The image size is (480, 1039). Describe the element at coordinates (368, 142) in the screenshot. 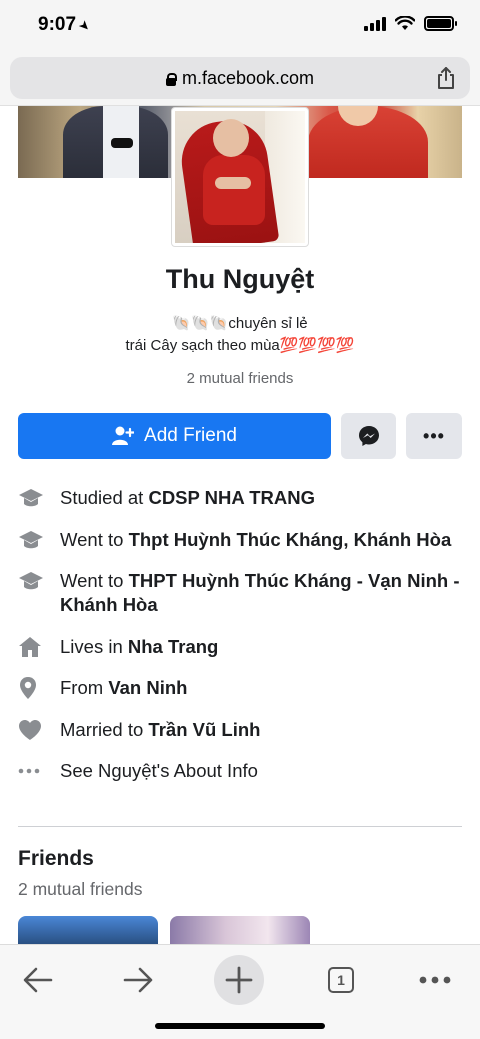

I see `cover-photo-bride` at that location.